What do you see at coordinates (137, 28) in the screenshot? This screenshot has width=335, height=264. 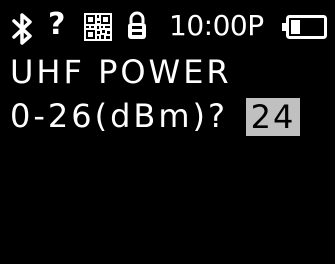 I see `lock-icon` at bounding box center [137, 28].